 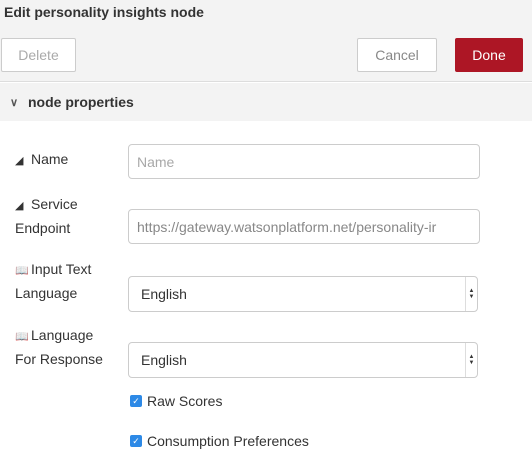 I want to click on consumption-preferences-option: ✓ Consumption Preferences, so click(x=219, y=441).